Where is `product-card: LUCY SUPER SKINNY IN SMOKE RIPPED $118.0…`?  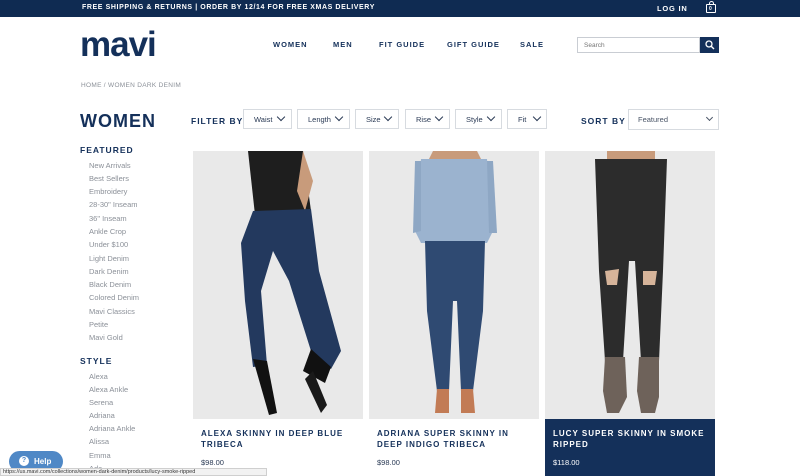
product-card: LUCY SUPER SKINNY IN SMOKE RIPPED $118.0… is located at coordinates (630, 313).